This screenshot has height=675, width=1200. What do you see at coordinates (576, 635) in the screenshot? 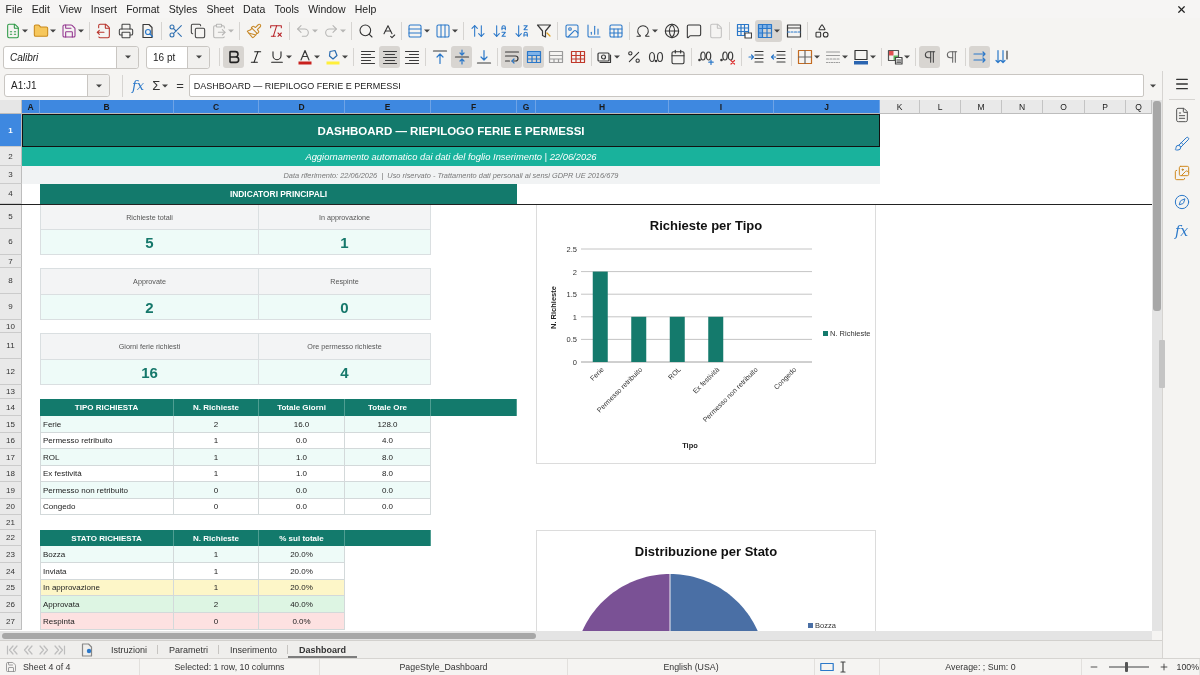
I see `horizontal-scrollbar` at bounding box center [576, 635].